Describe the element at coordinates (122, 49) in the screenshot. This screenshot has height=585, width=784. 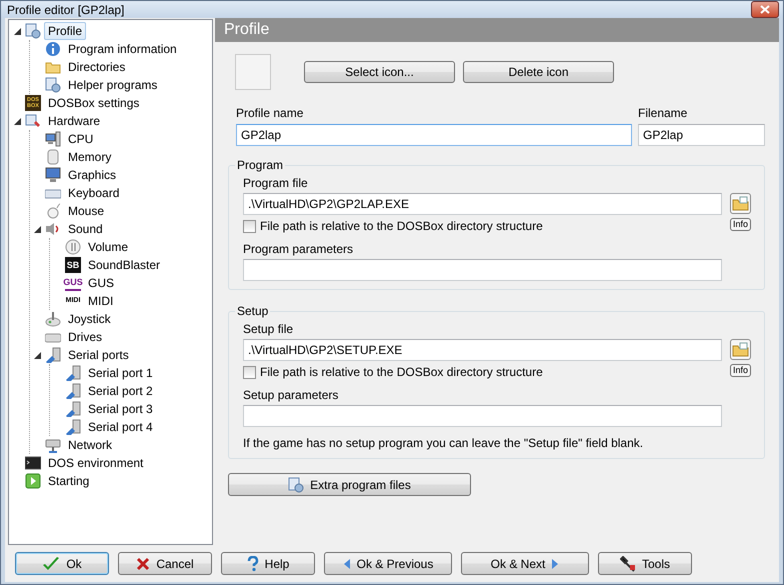
I see `tree-item: Program information` at that location.